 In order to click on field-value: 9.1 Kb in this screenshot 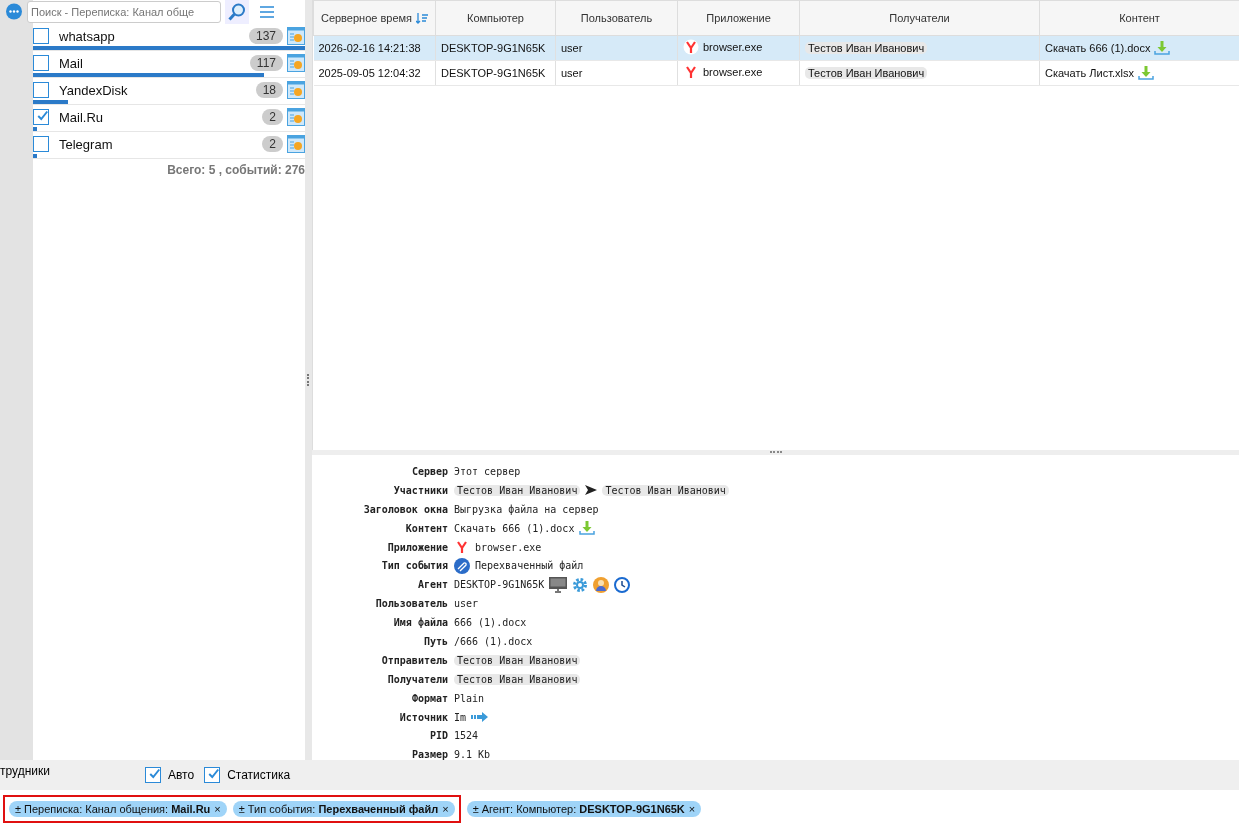, I will do `click(472, 755)`.